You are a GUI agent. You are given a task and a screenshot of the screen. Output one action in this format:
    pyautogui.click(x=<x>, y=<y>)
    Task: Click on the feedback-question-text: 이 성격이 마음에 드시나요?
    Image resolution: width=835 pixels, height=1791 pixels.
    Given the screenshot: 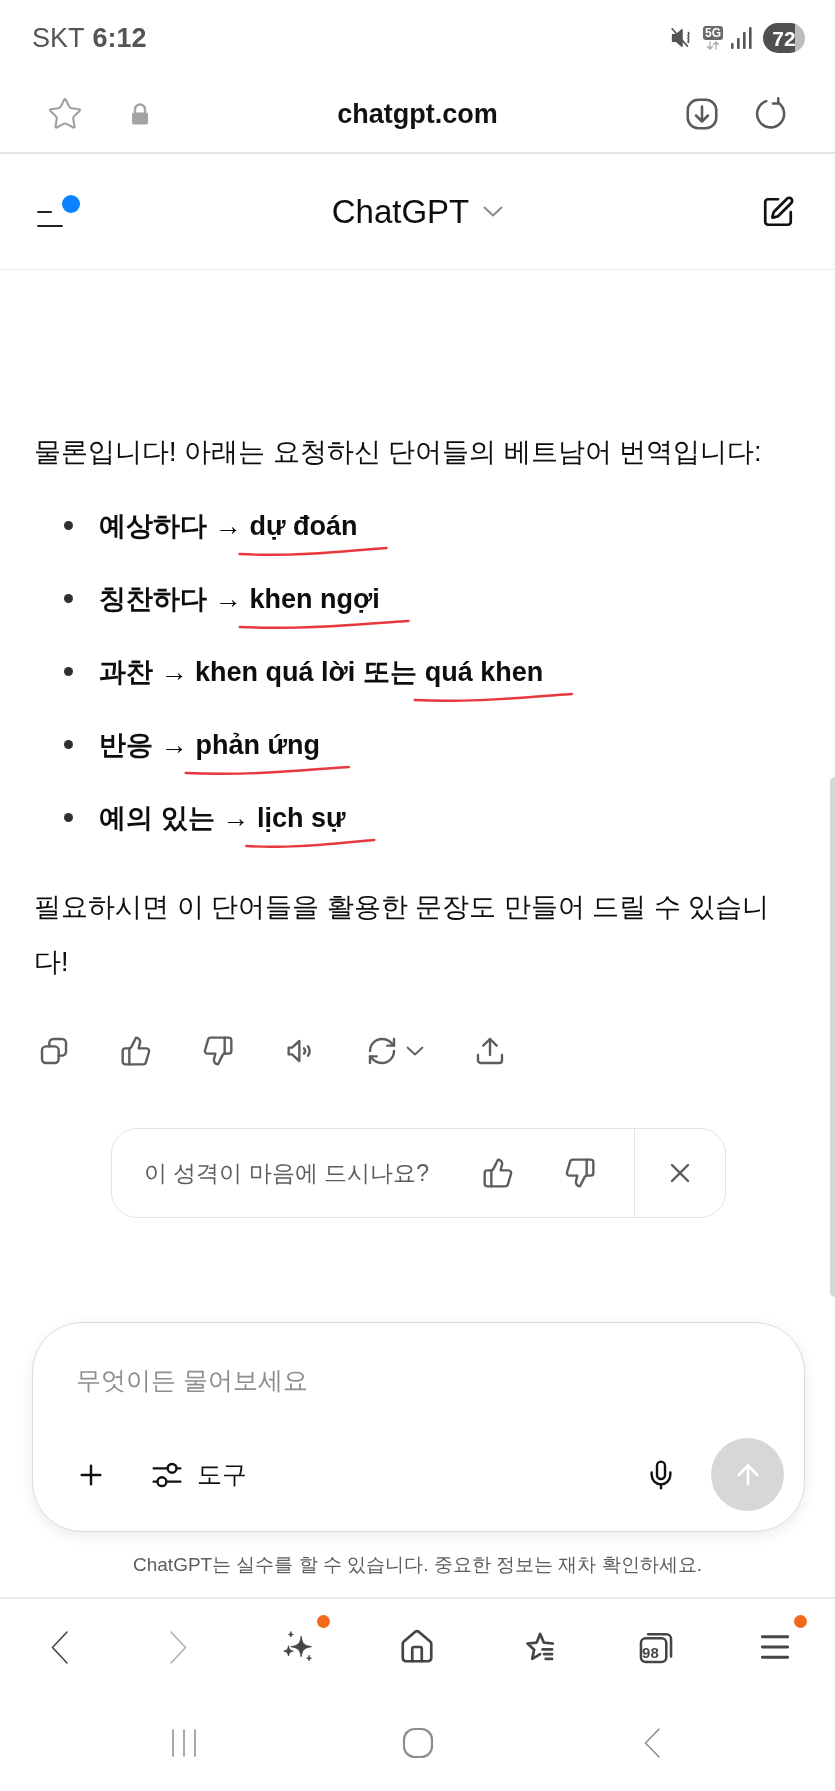 What is the action you would take?
    pyautogui.click(x=286, y=1173)
    